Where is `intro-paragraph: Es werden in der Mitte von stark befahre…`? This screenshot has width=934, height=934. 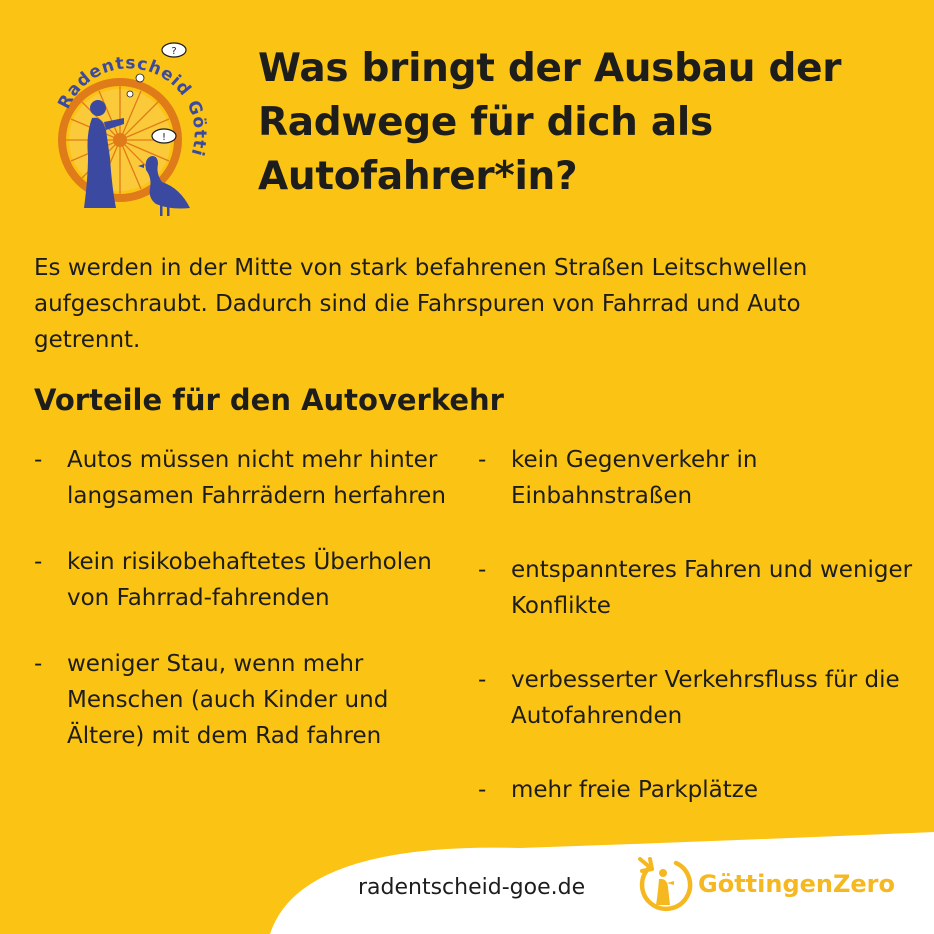
intro-paragraph: Es werden in der Mitte von stark befahre… is located at coordinates (421, 304).